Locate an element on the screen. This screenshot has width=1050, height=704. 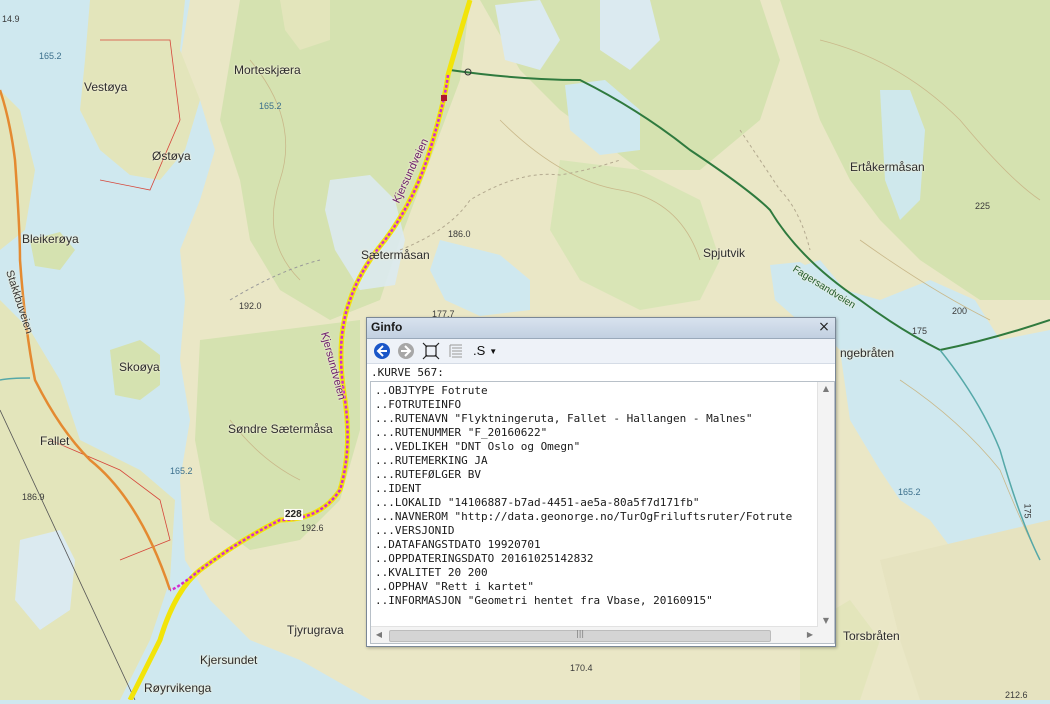
ginfo-toolbar: .S ▼ is located at coordinates (601, 351).